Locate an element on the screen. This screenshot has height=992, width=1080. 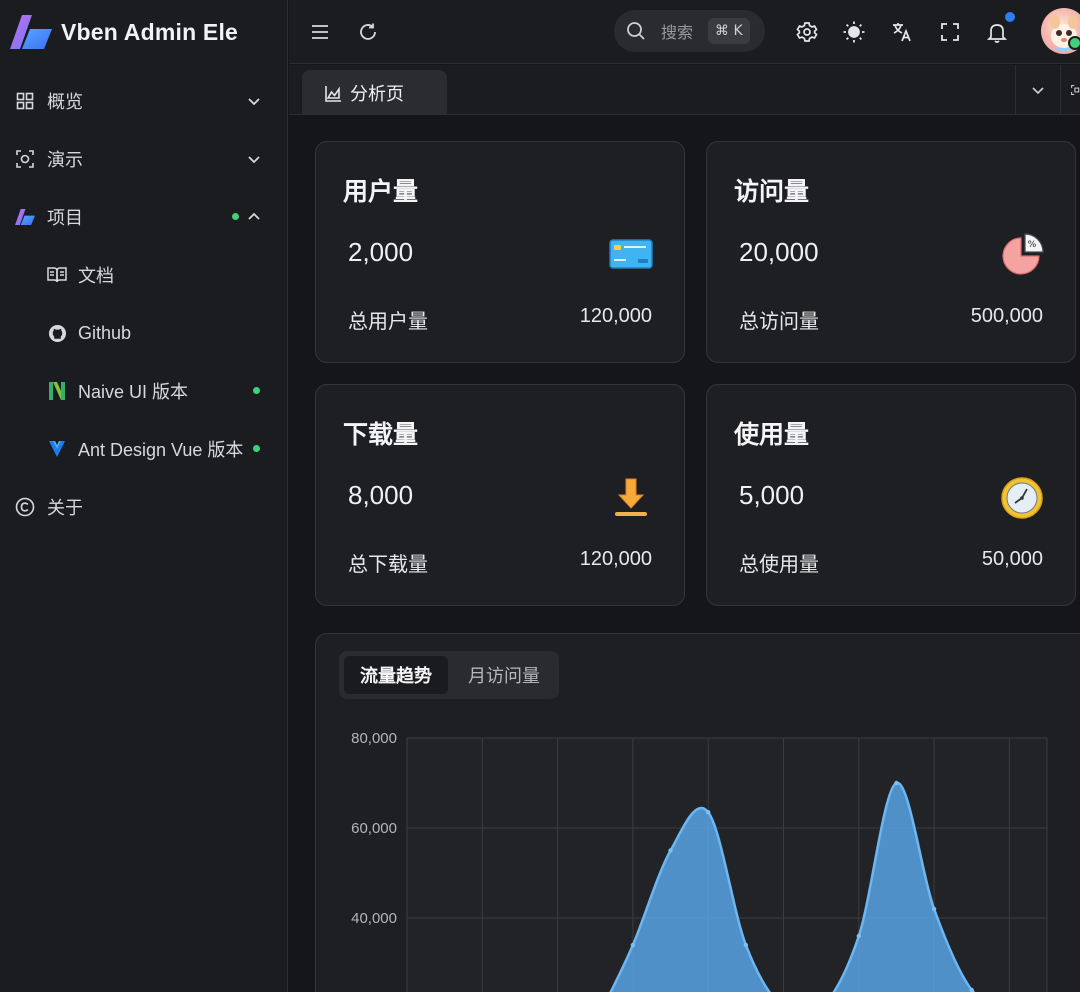
app-logo: Vben Admin Ele is located at coordinates (124, 32).